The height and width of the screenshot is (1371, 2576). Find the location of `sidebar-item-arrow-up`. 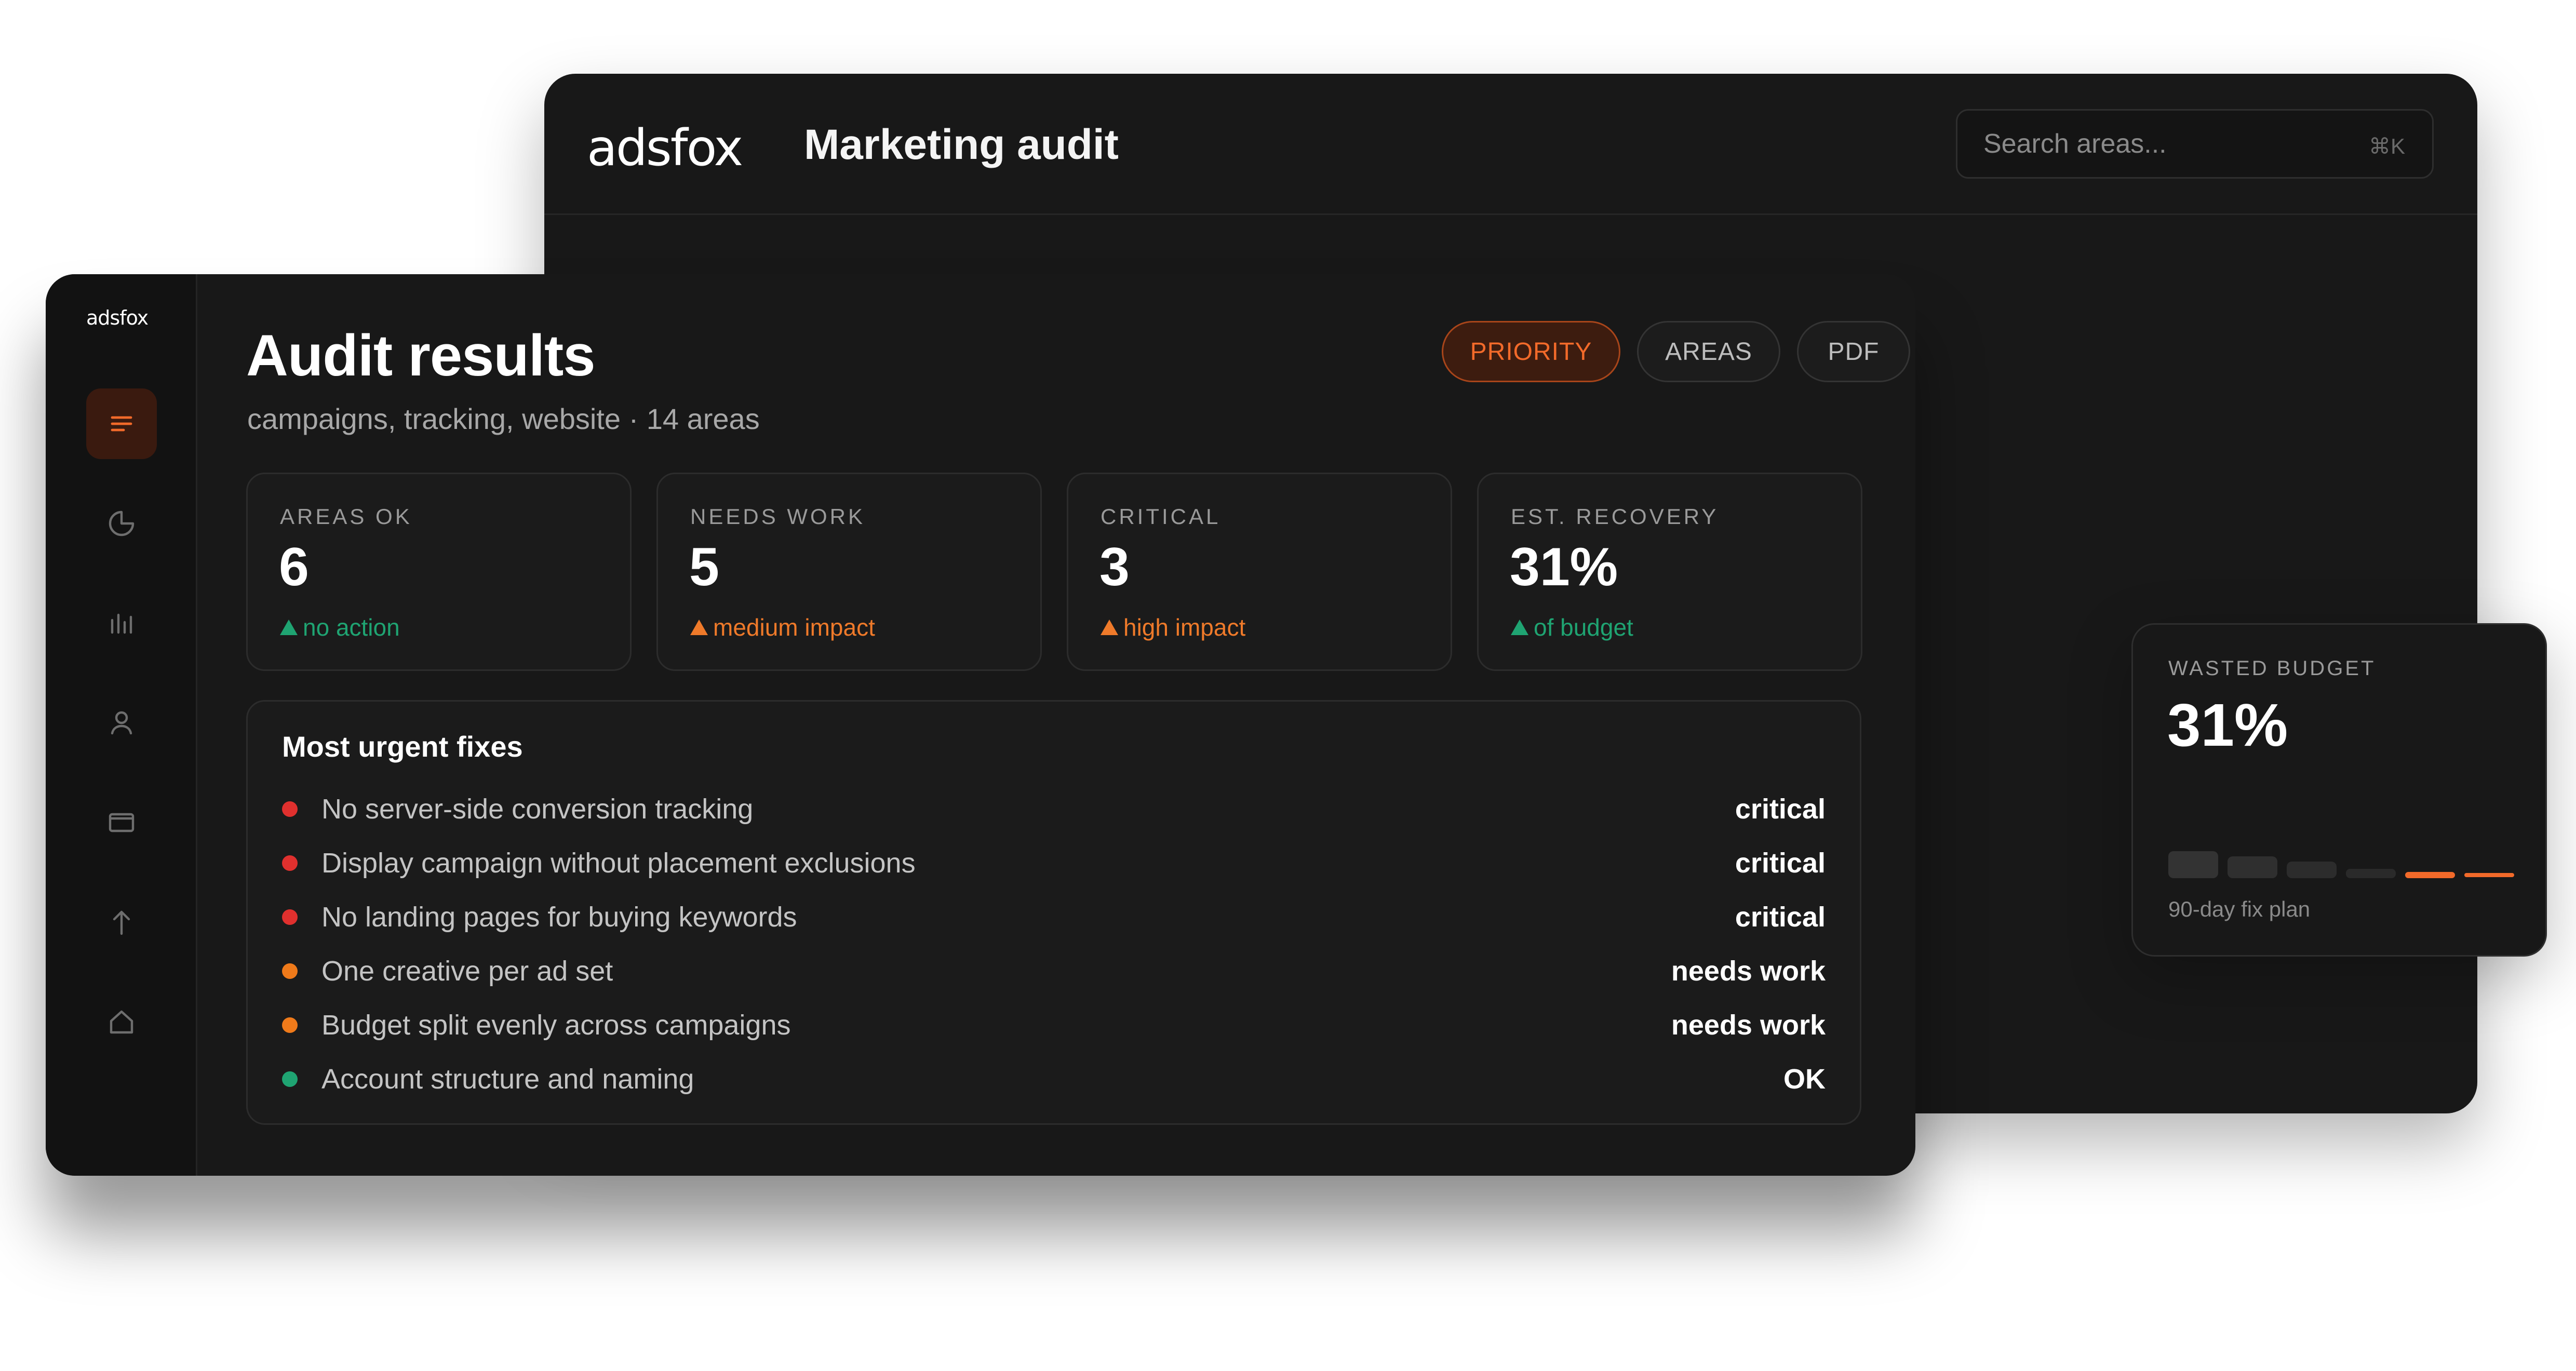

sidebar-item-arrow-up is located at coordinates (122, 922).